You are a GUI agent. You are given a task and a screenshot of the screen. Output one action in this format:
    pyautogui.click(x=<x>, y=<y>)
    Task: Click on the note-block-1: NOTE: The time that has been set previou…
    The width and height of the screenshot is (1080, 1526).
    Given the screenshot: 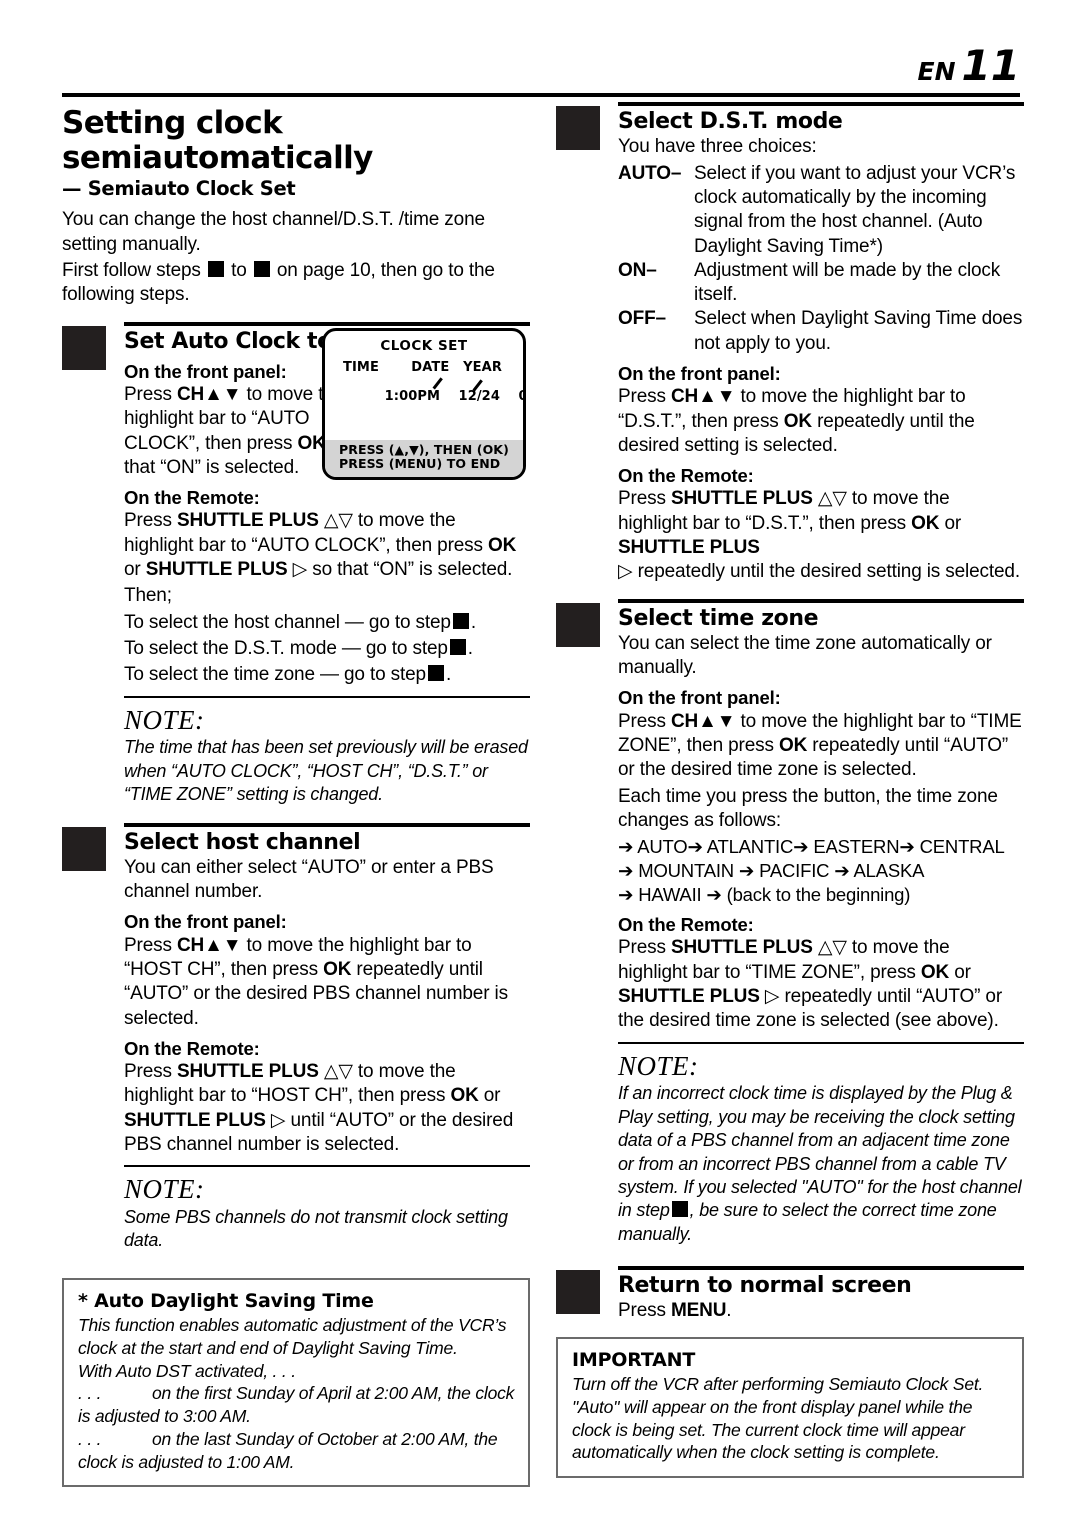 What is the action you would take?
    pyautogui.click(x=296, y=751)
    